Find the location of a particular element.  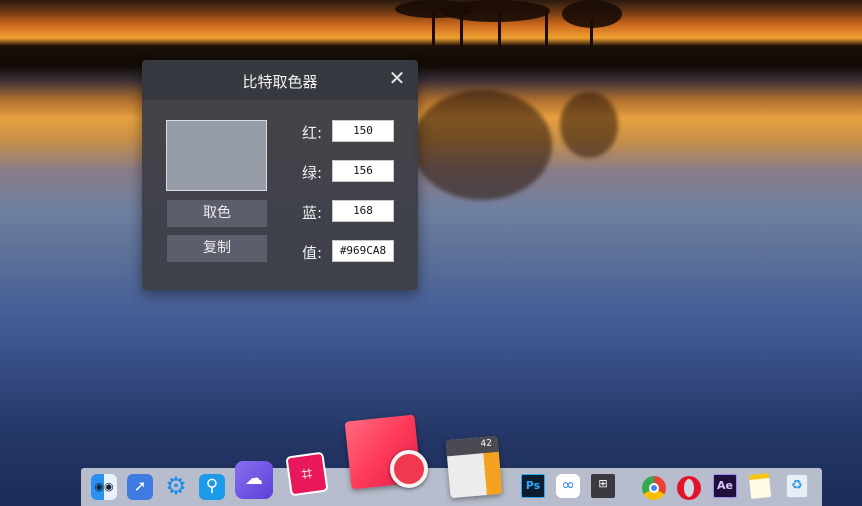

aftereffects-icon: Ae is located at coordinates (725, 486).